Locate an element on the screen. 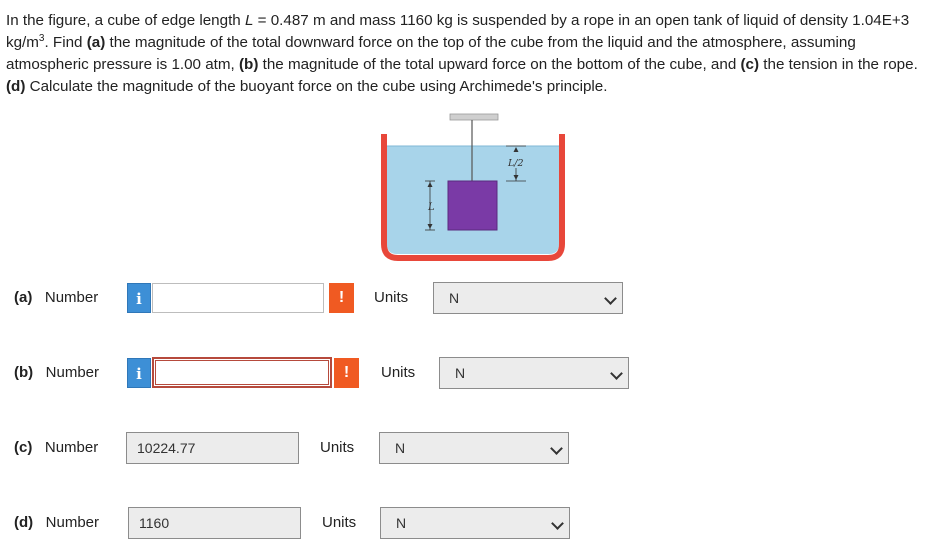 This screenshot has height=555, width=941. row-a-number-label: Number is located at coordinates (71, 297).